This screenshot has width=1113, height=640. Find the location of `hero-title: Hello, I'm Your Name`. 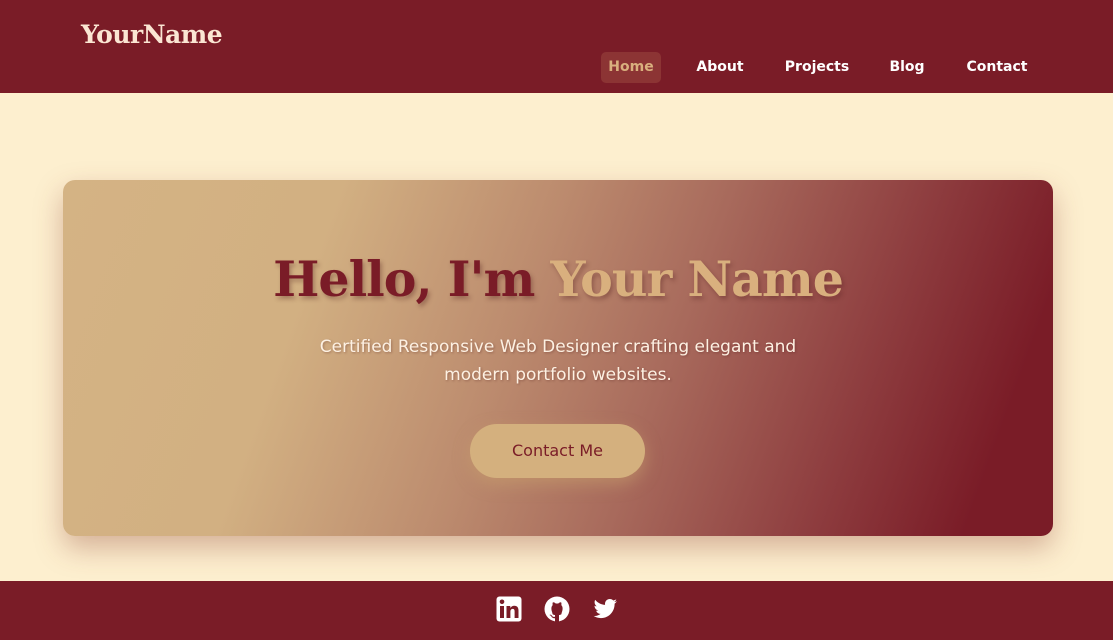

hero-title: Hello, I'm Your Name is located at coordinates (558, 279).